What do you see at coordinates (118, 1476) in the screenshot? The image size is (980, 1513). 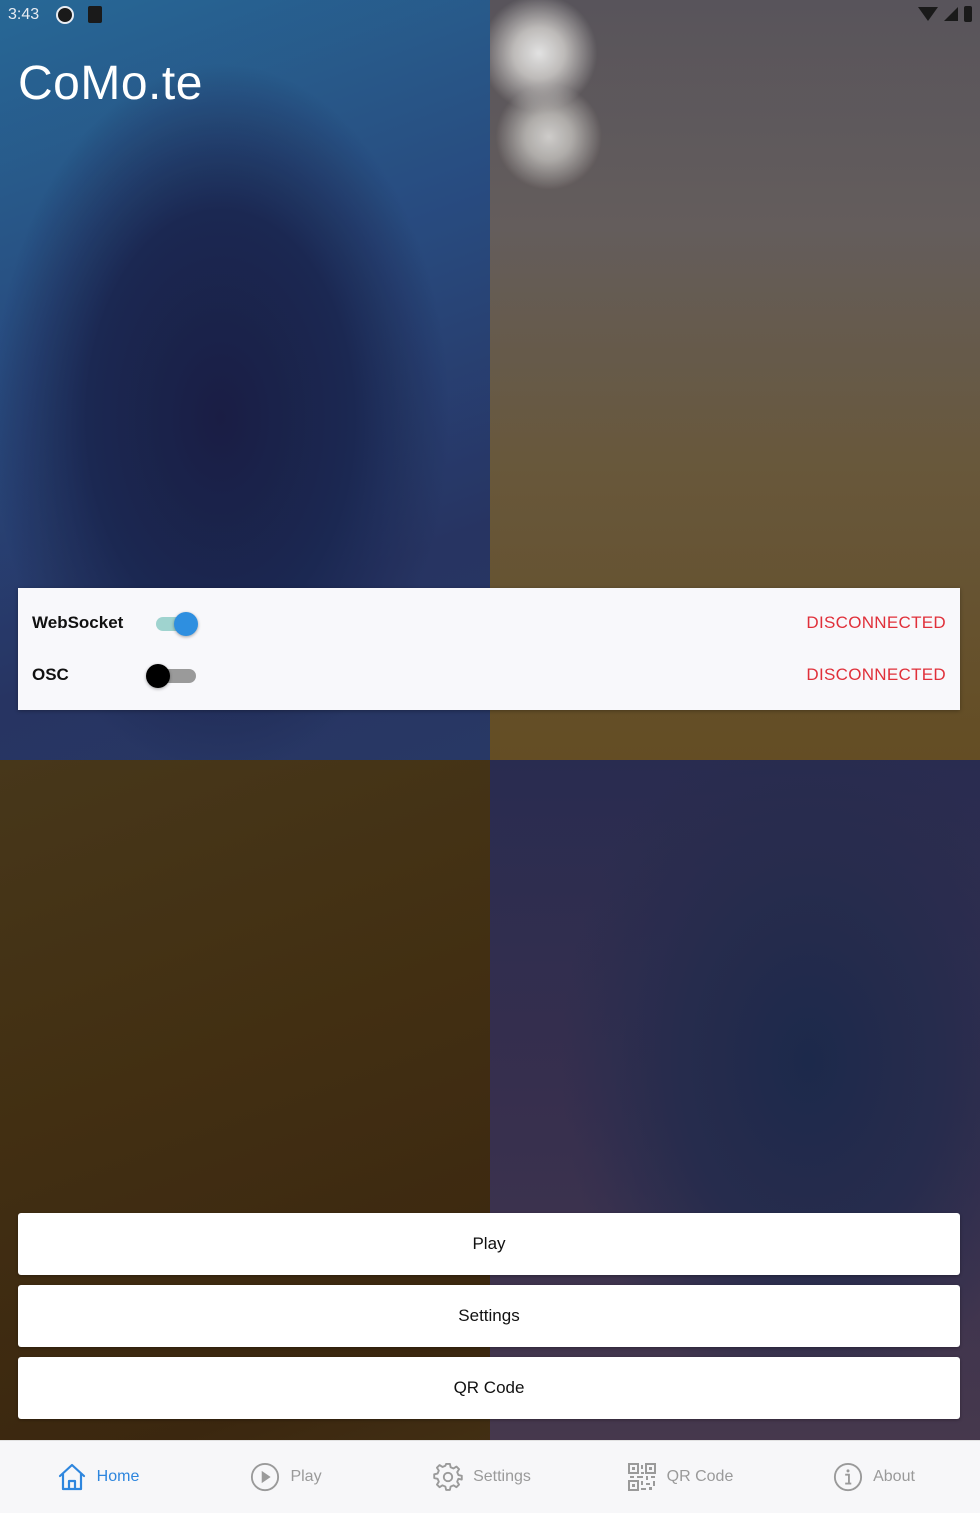 I see `nav-label: Home` at bounding box center [118, 1476].